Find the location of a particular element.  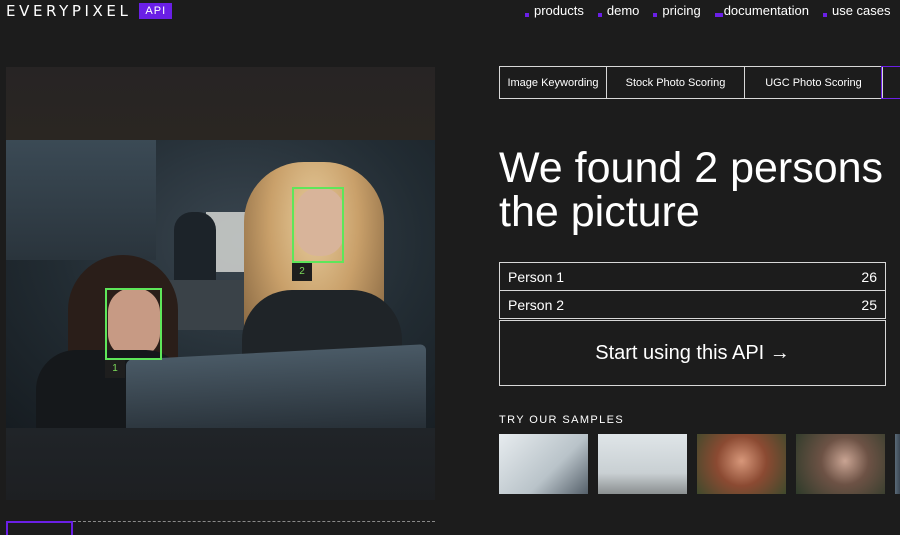

tab-active-face-detection is located at coordinates (890, 82).